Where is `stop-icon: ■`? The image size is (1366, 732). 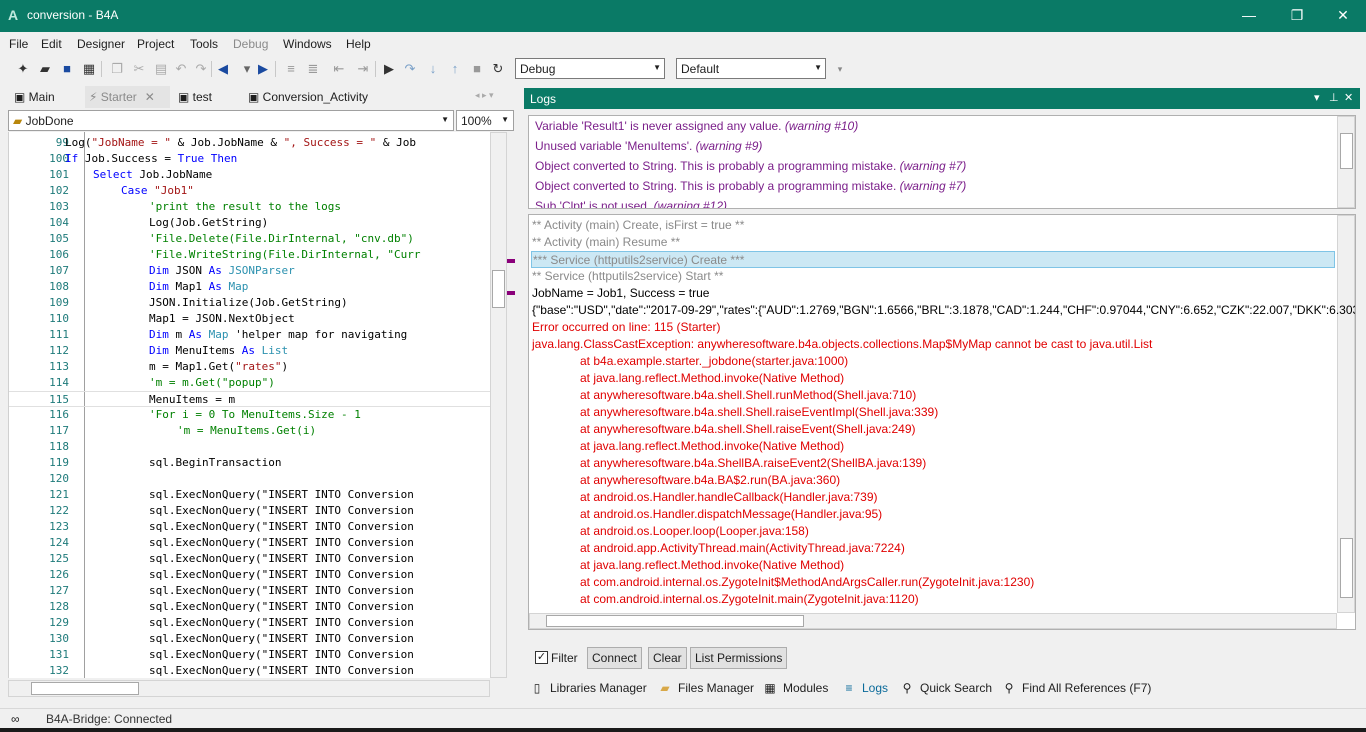
stop-icon: ■ is located at coordinates (477, 69).